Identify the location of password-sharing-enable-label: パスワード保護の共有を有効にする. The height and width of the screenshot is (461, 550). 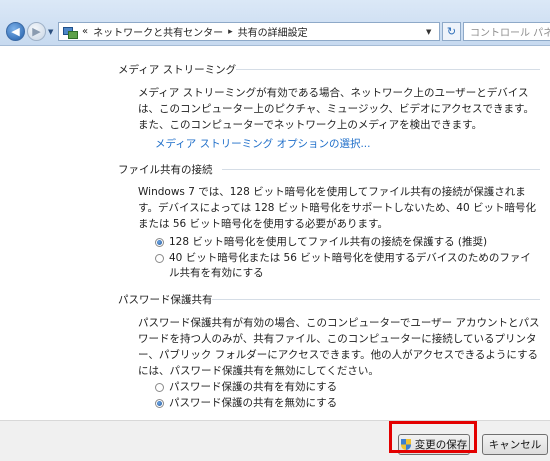
(253, 387).